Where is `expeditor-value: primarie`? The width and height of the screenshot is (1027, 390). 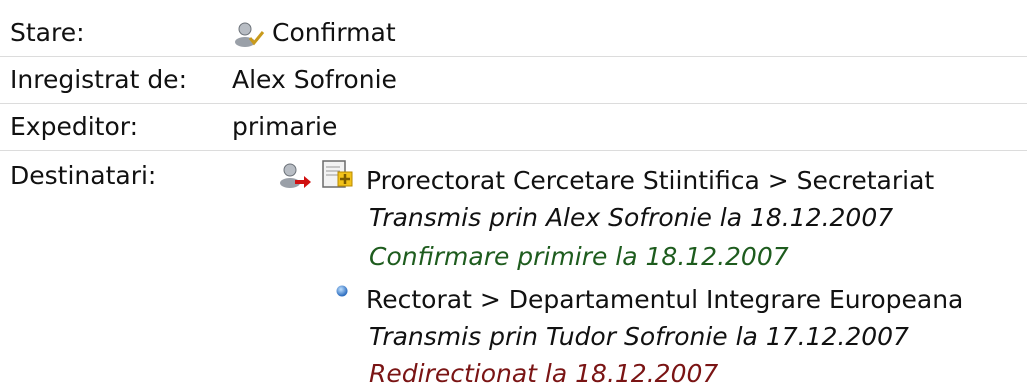 expeditor-value: primarie is located at coordinates (285, 126).